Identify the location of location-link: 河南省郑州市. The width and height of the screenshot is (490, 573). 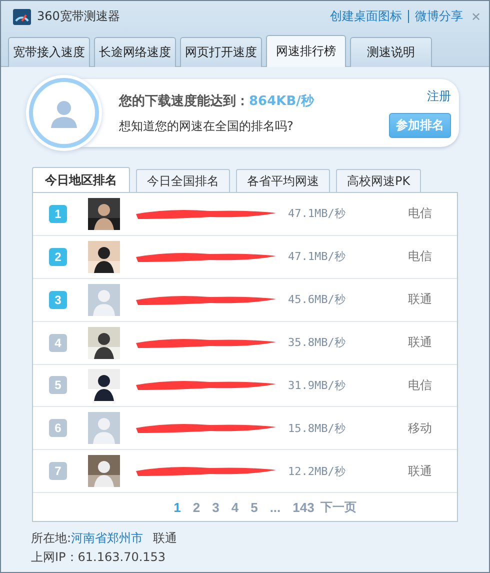
(107, 538).